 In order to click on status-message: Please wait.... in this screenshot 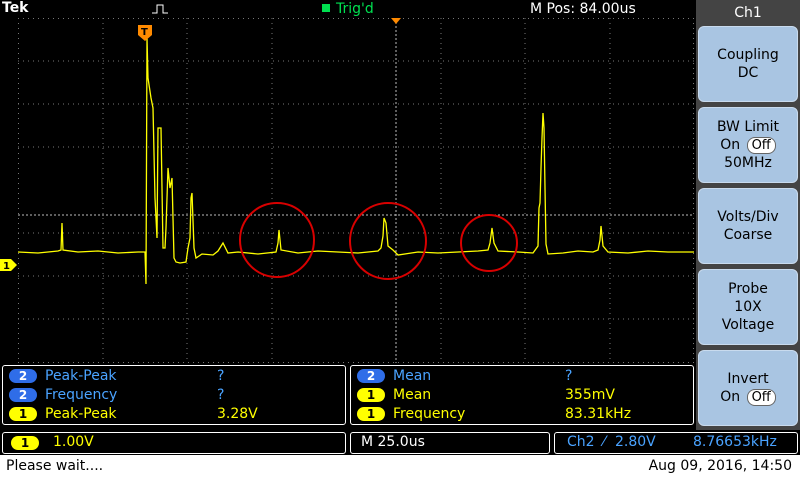, I will do `click(55, 466)`.